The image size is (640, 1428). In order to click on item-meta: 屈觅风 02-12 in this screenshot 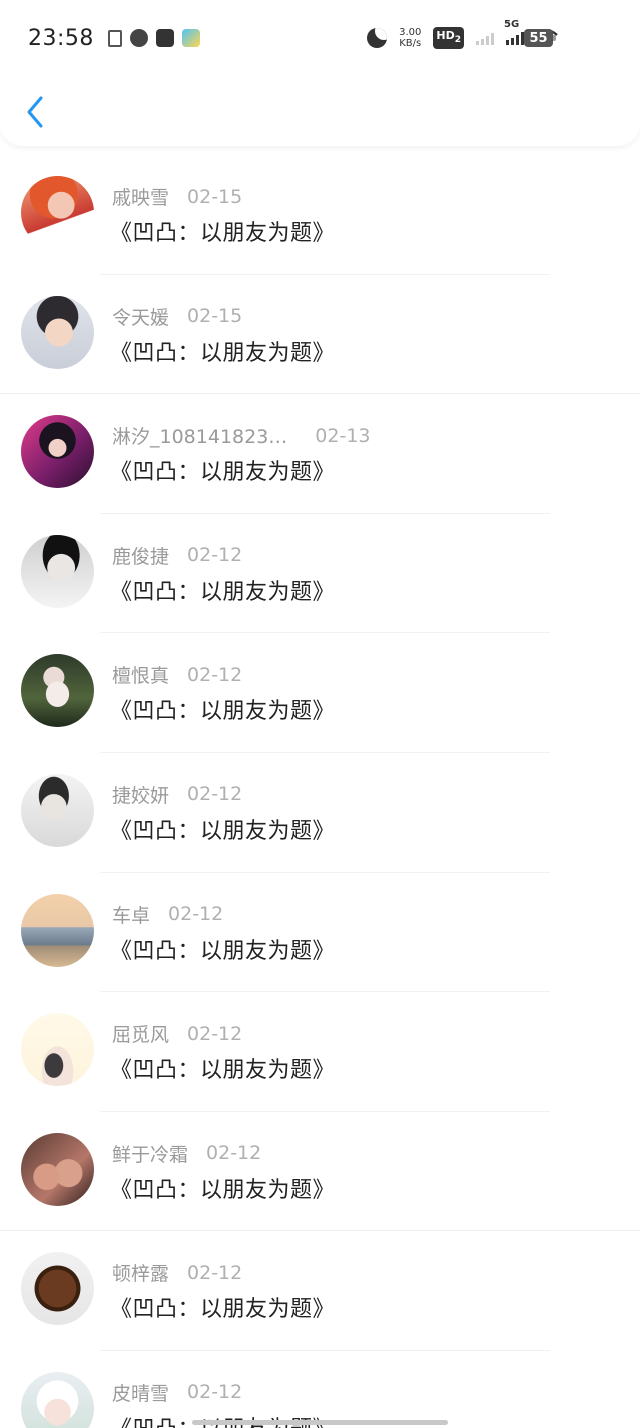, I will do `click(177, 1033)`.